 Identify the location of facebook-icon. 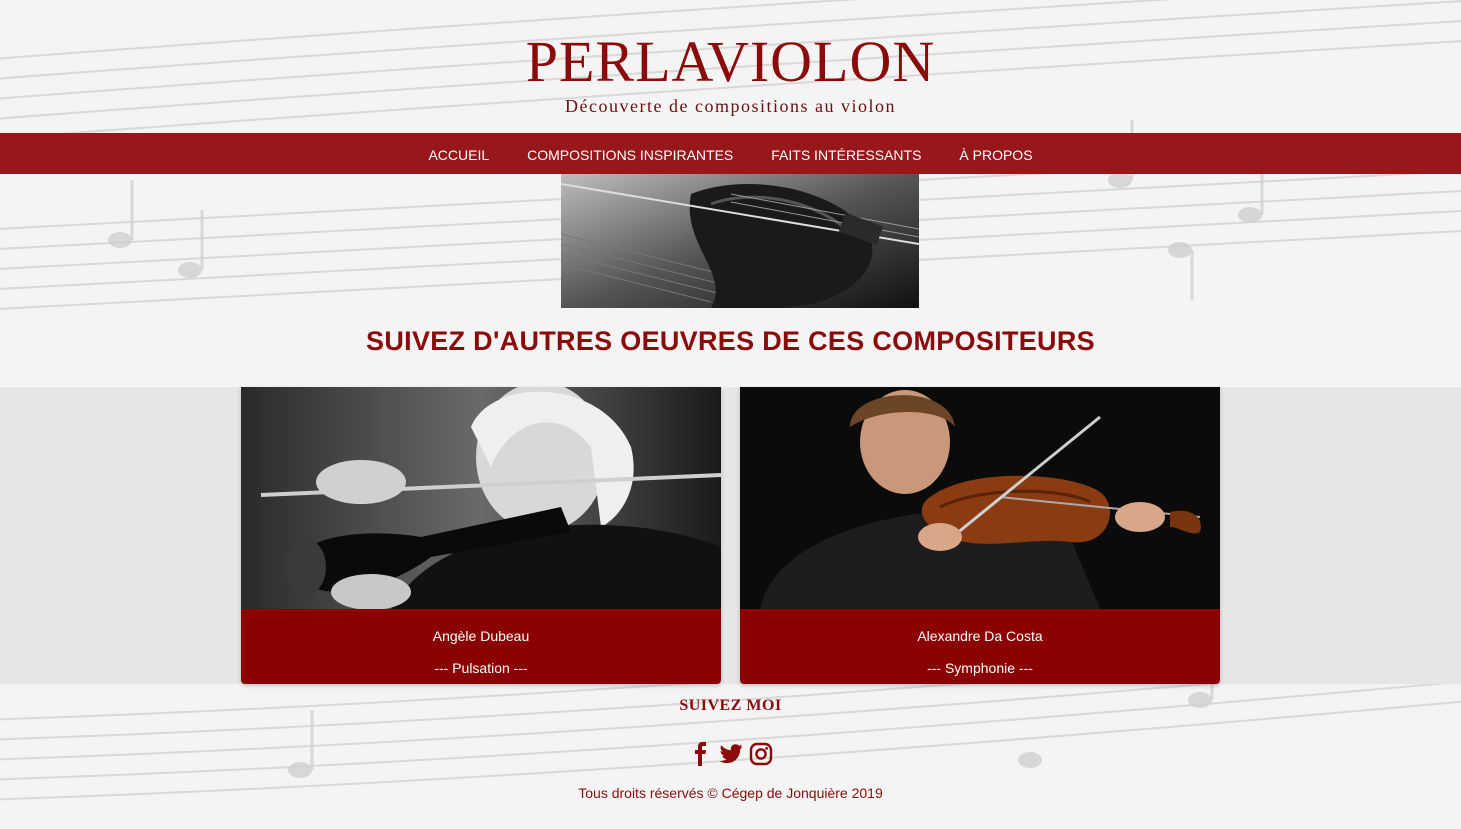
(701, 754).